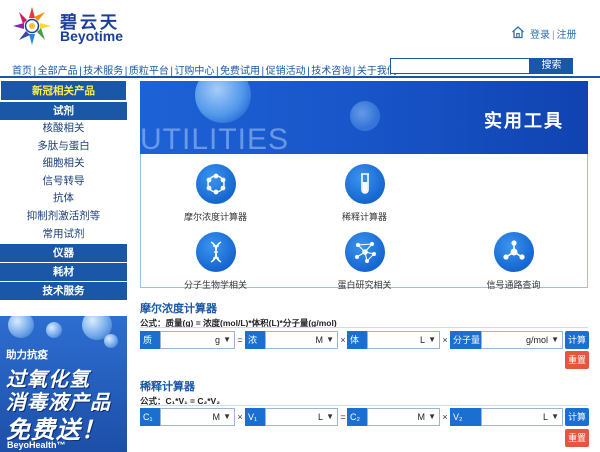  What do you see at coordinates (460, 66) in the screenshot?
I see `search-input` at bounding box center [460, 66].